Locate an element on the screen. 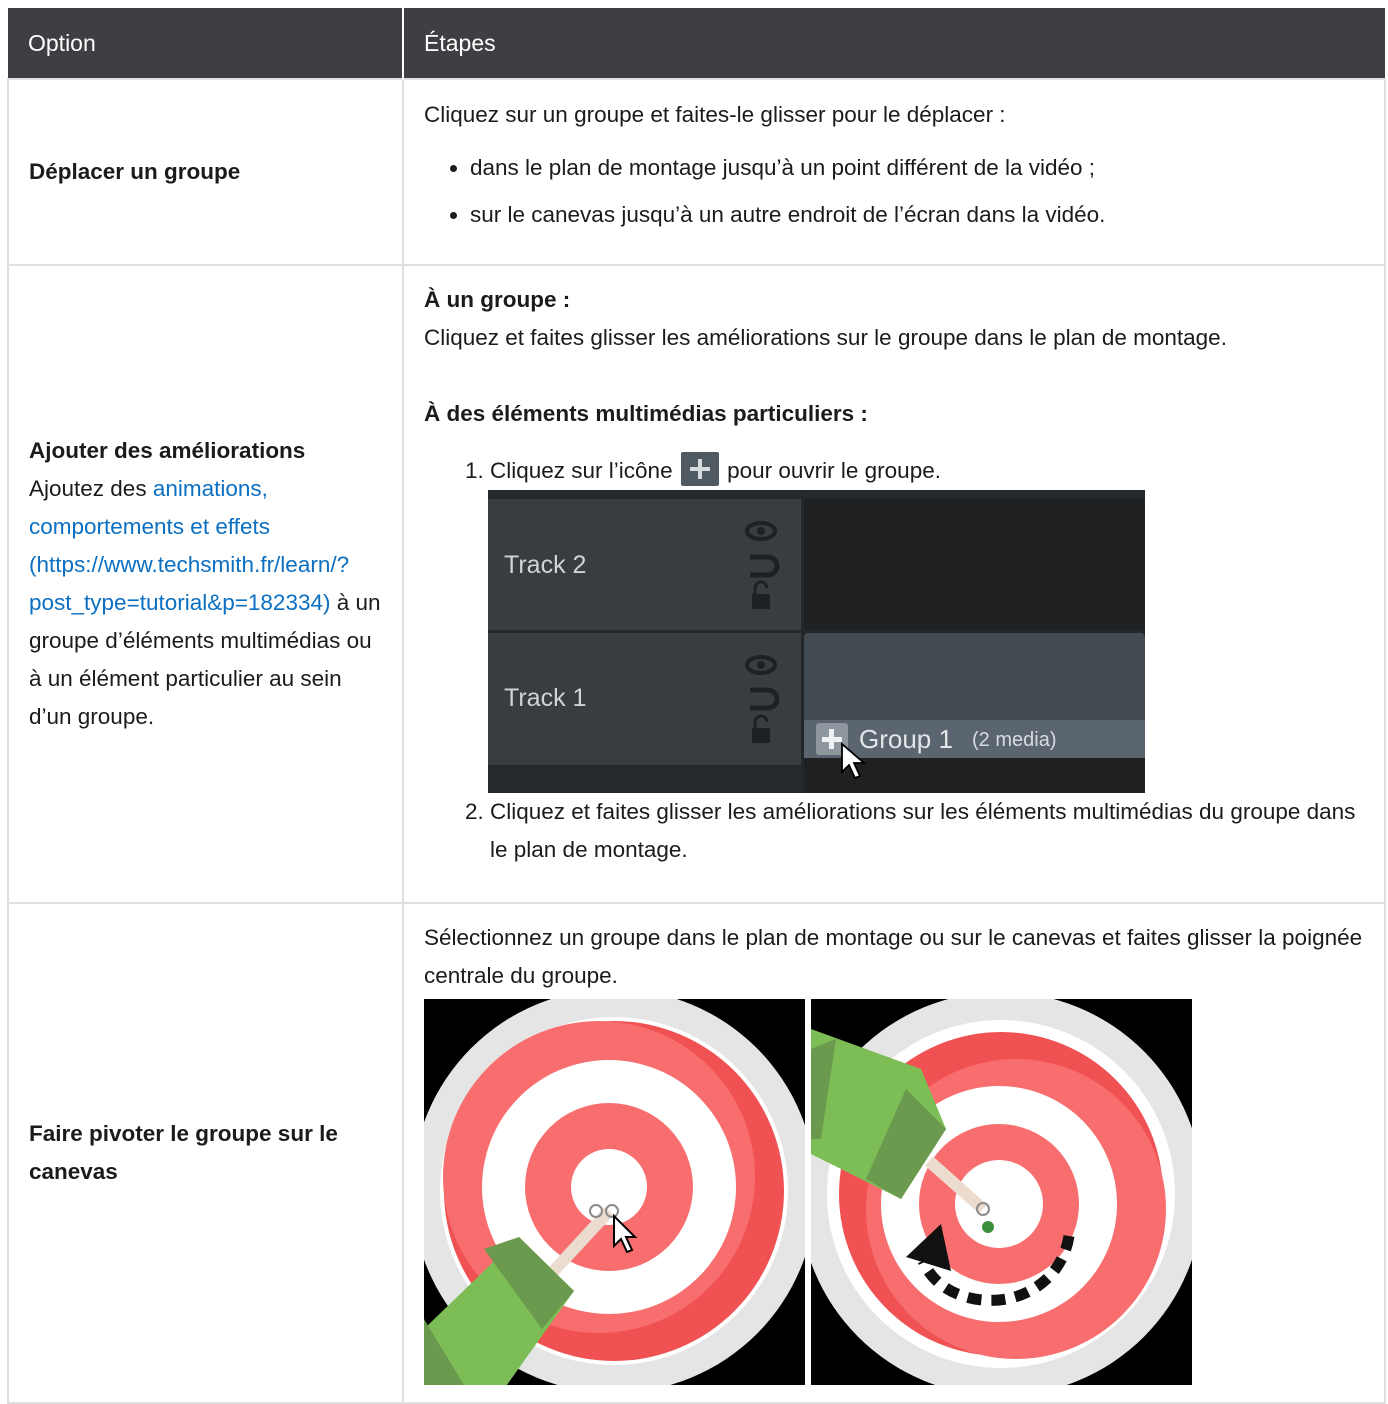  rotate-after-image is located at coordinates (1001, 1192).